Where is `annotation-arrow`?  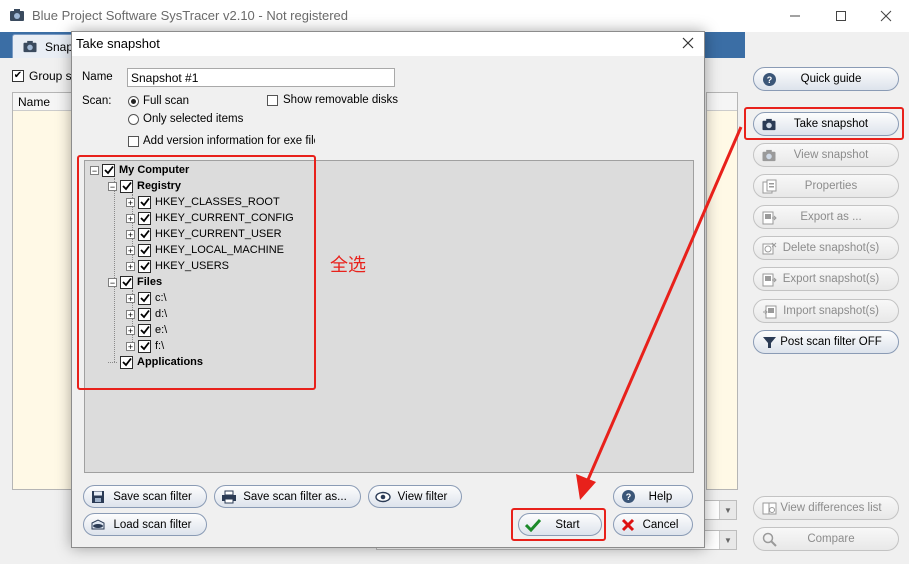
annotation-arrow is located at coordinates (659, 313).